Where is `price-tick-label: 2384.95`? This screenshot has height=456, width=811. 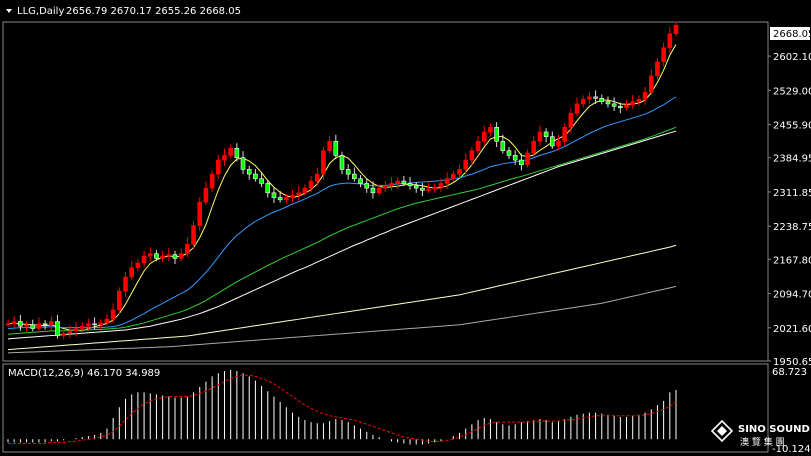 price-tick-label: 2384.95 is located at coordinates (792, 159).